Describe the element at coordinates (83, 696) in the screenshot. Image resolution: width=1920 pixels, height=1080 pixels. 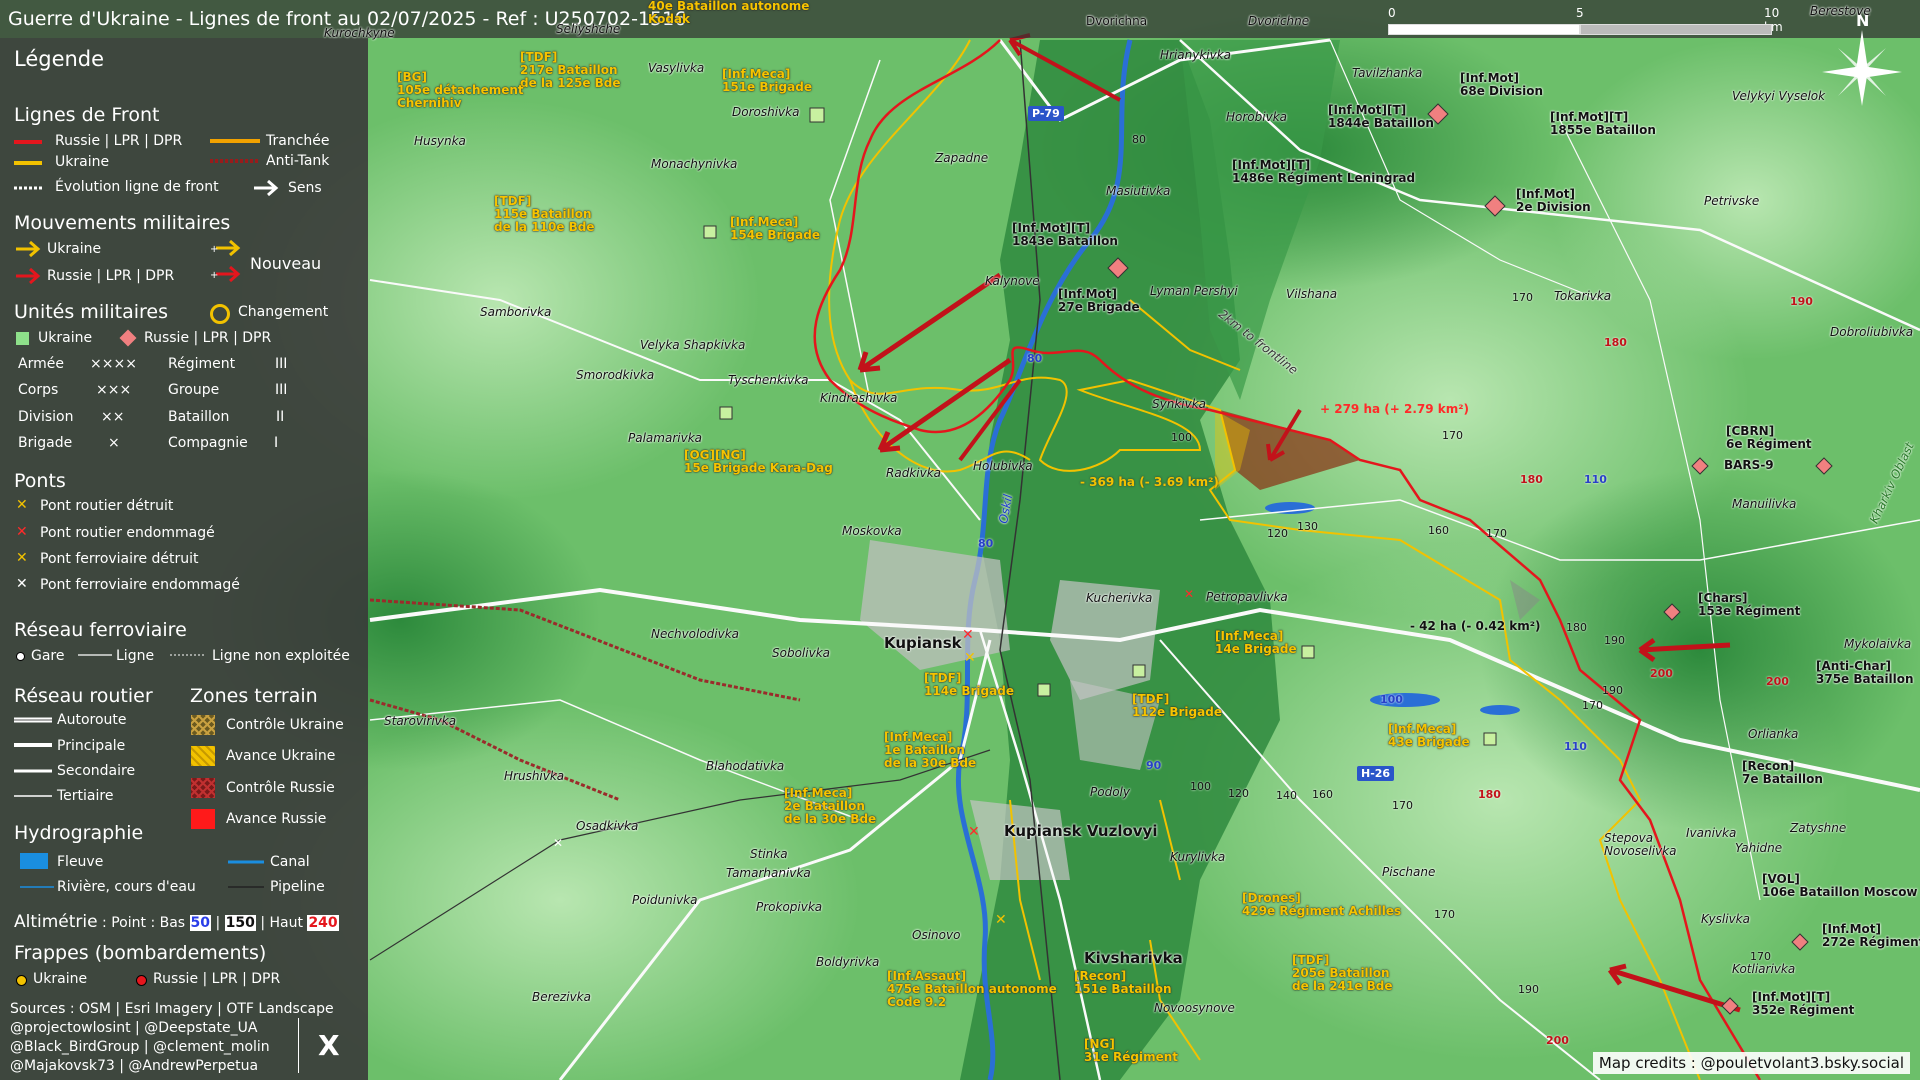
I see `legend-roads-heading: Réseau routier` at that location.